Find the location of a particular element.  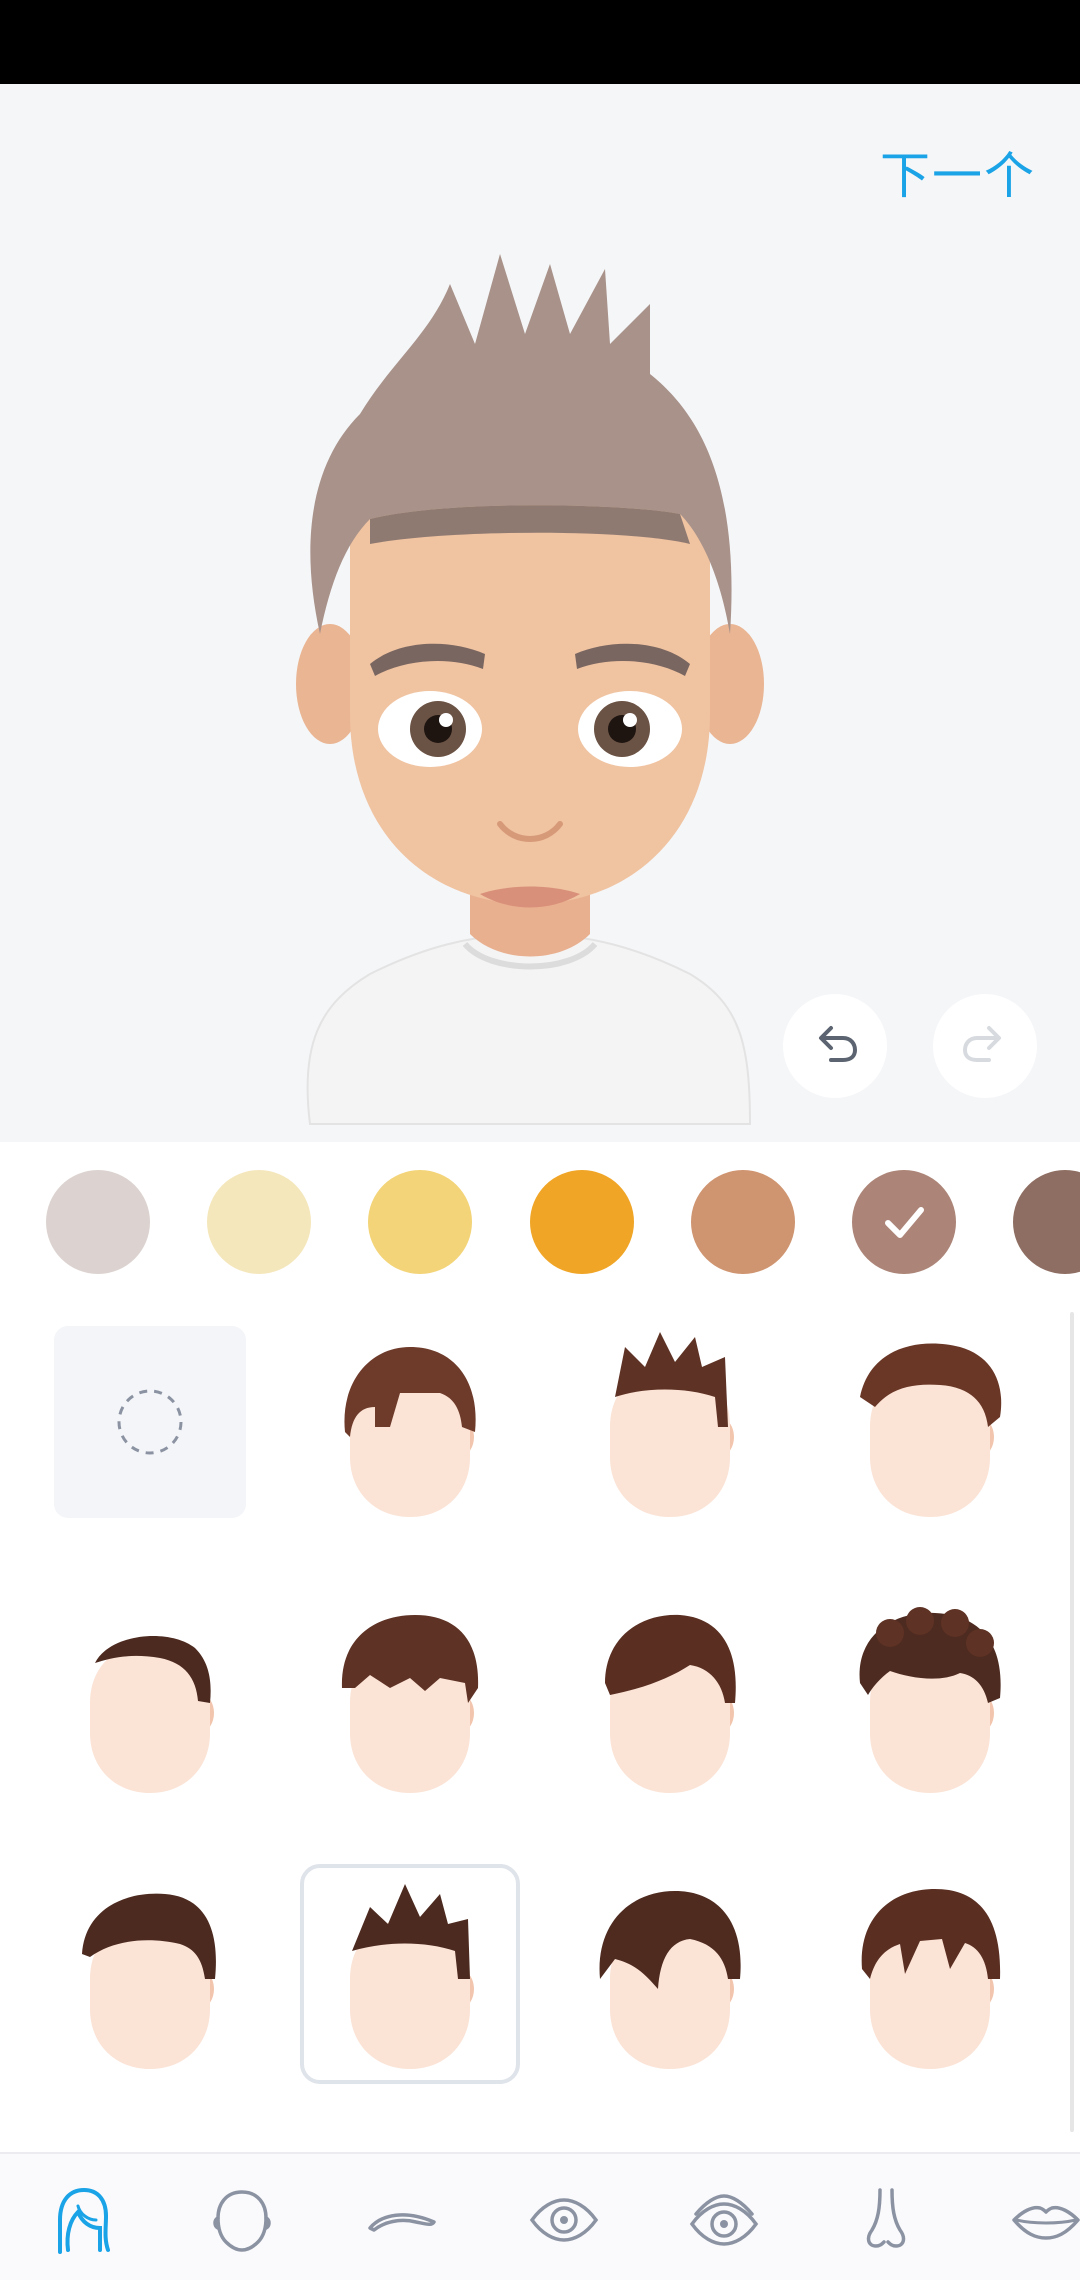

tab-face-shape is located at coordinates (242, 2220).